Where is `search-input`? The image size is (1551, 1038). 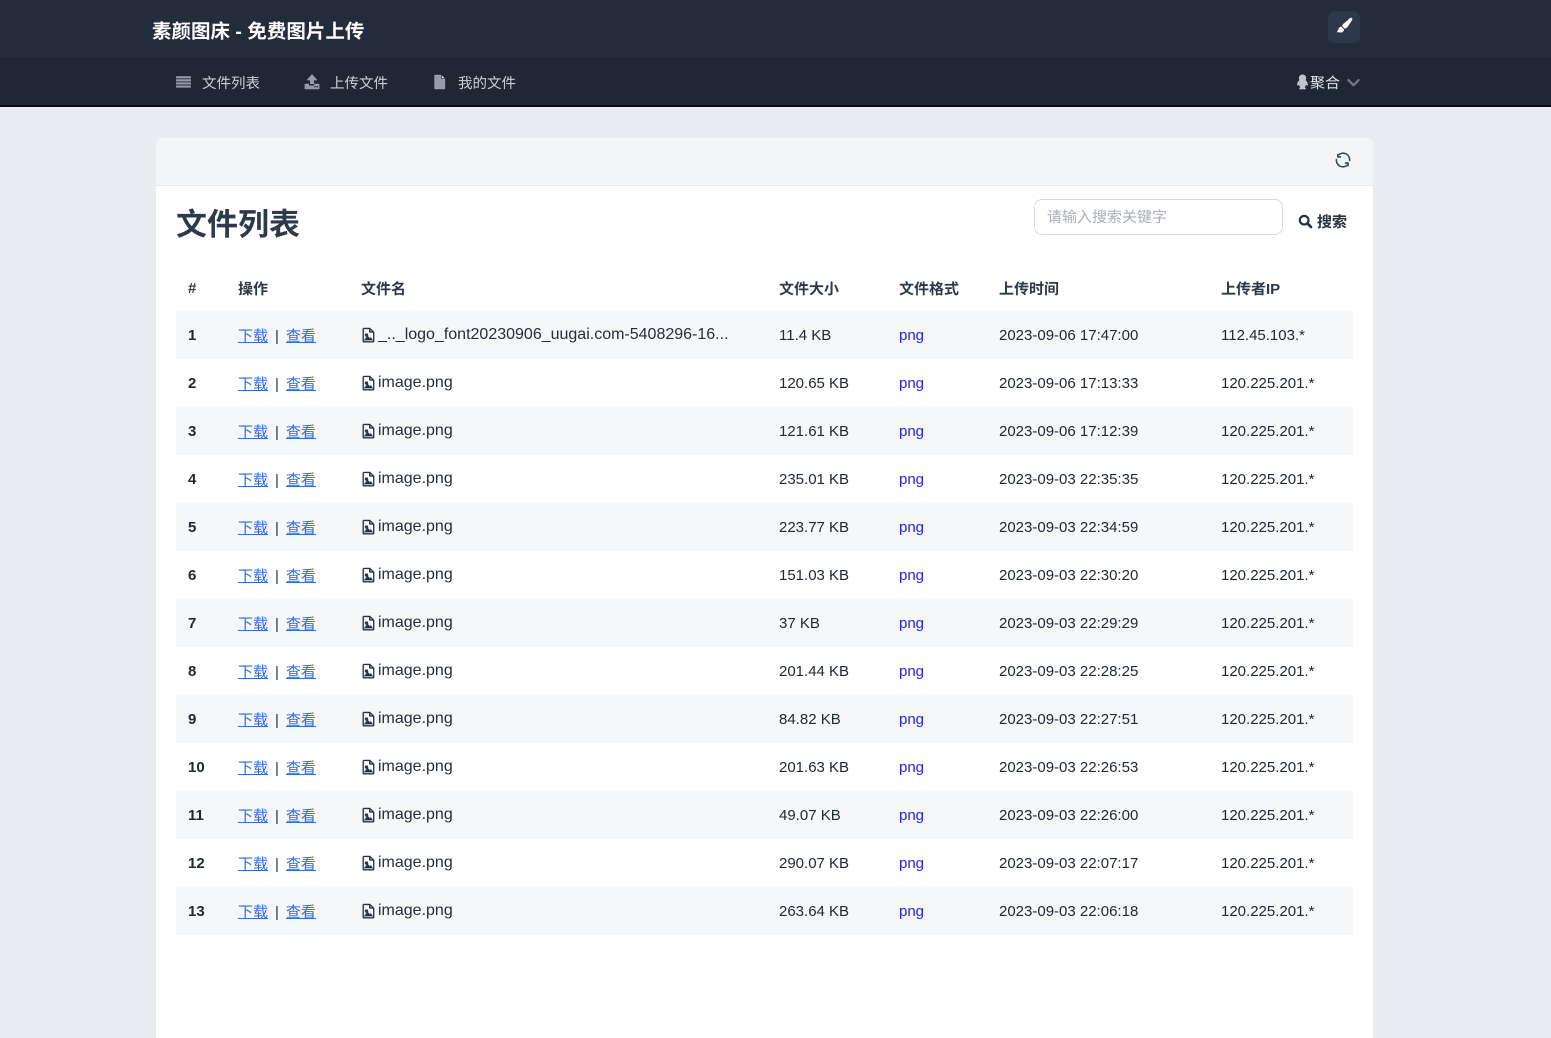 search-input is located at coordinates (1158, 217).